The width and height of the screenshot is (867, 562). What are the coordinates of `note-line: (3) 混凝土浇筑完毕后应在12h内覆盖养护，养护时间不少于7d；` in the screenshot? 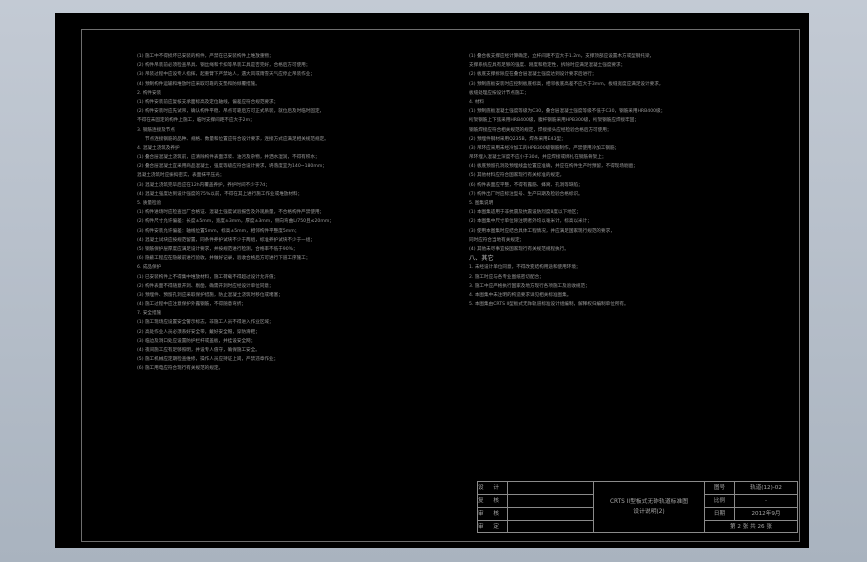 It's located at (203, 185).